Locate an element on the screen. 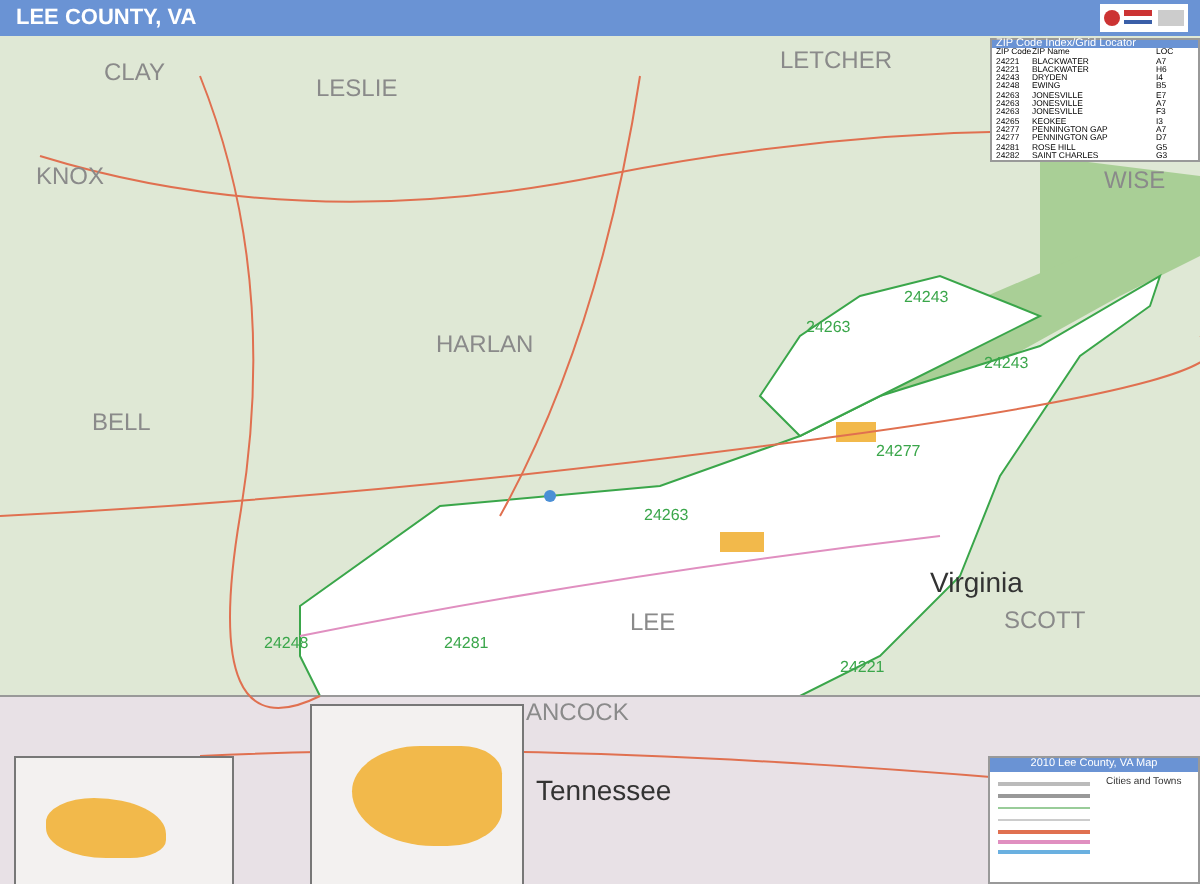  zip-code-label: 24277 is located at coordinates (898, 452).